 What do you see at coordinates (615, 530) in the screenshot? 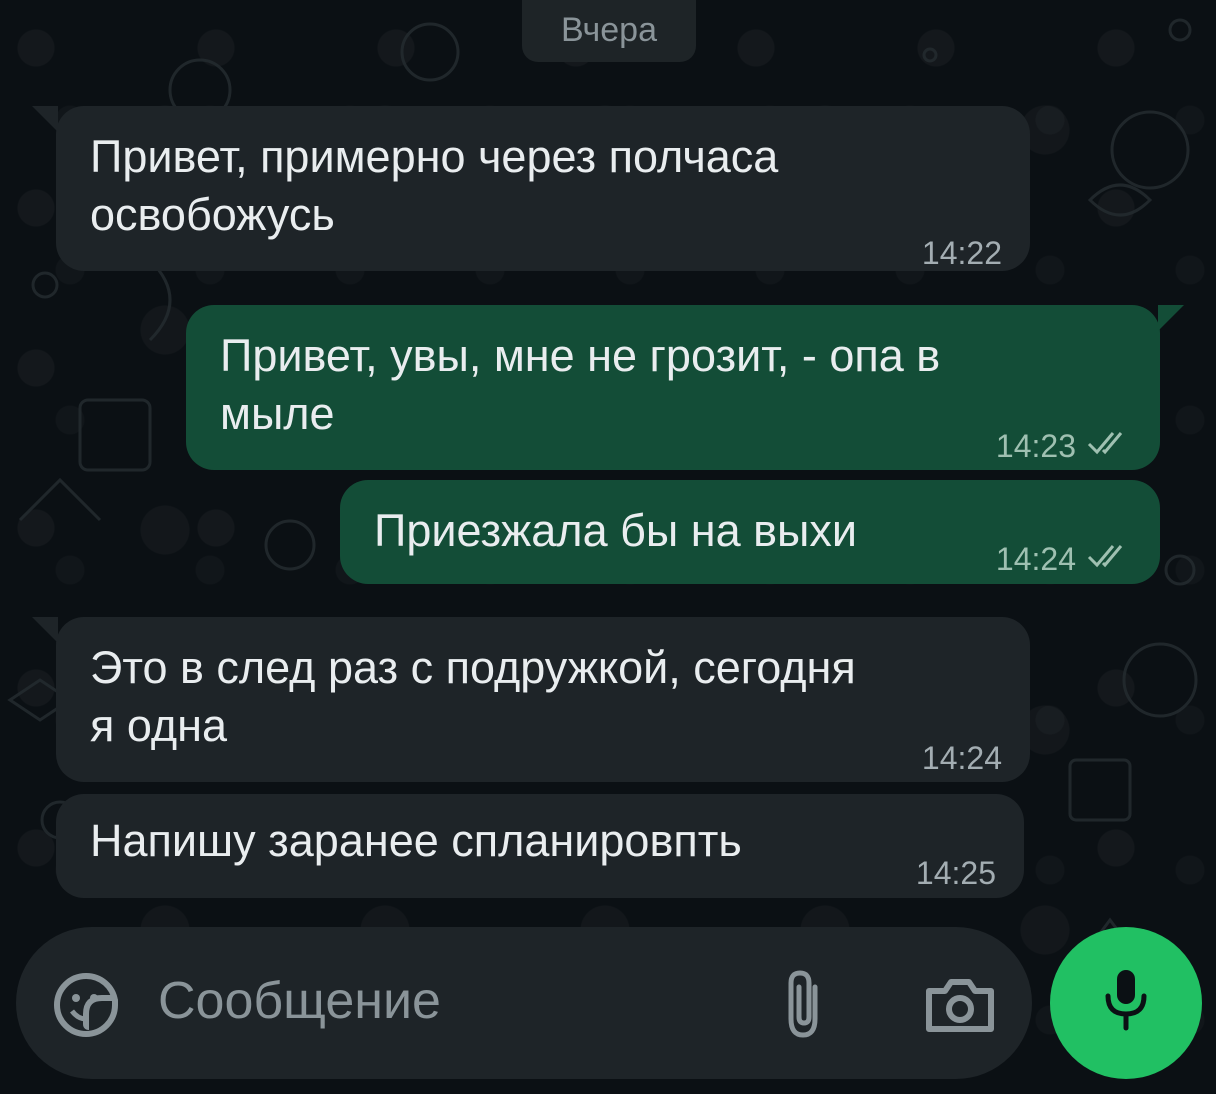
I see `message-text: Приезжала бы на выхи` at bounding box center [615, 530].